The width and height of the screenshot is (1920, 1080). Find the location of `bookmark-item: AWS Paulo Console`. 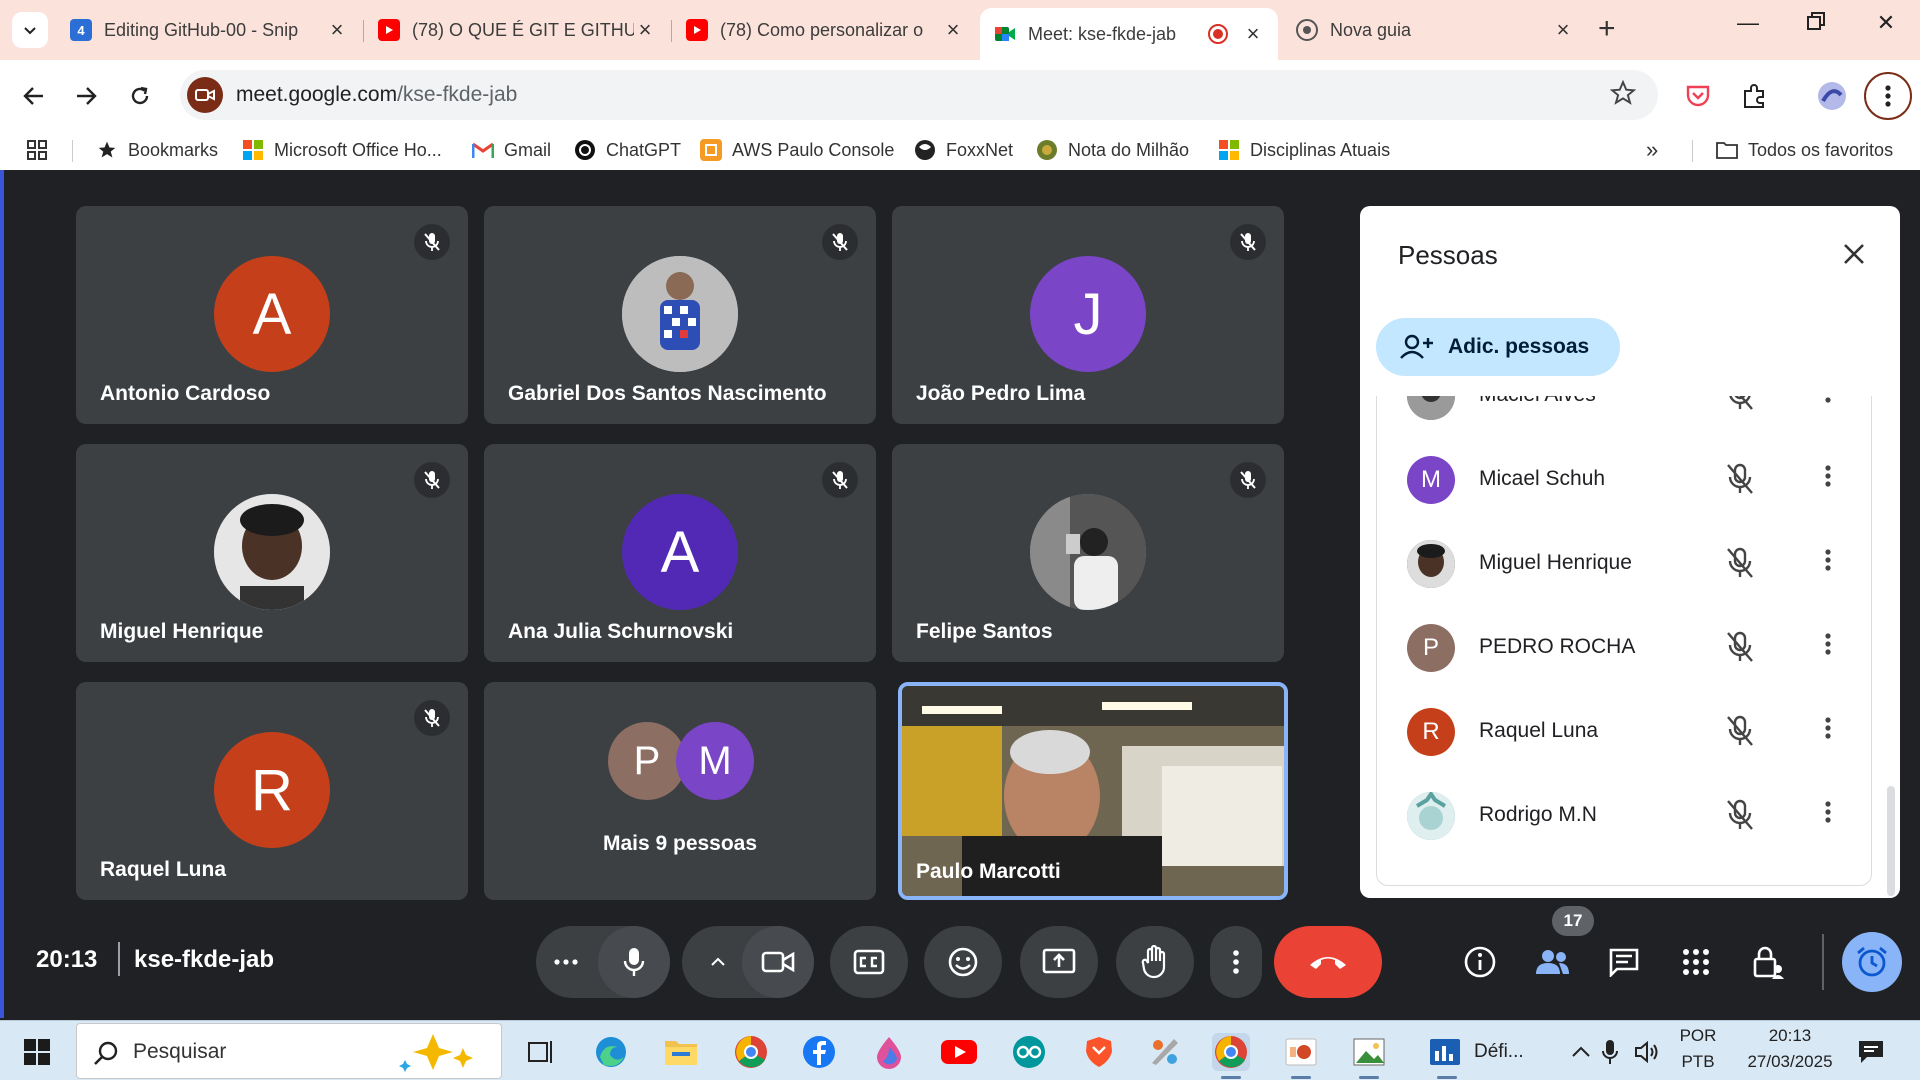

bookmark-item: AWS Paulo Console is located at coordinates (797, 150).